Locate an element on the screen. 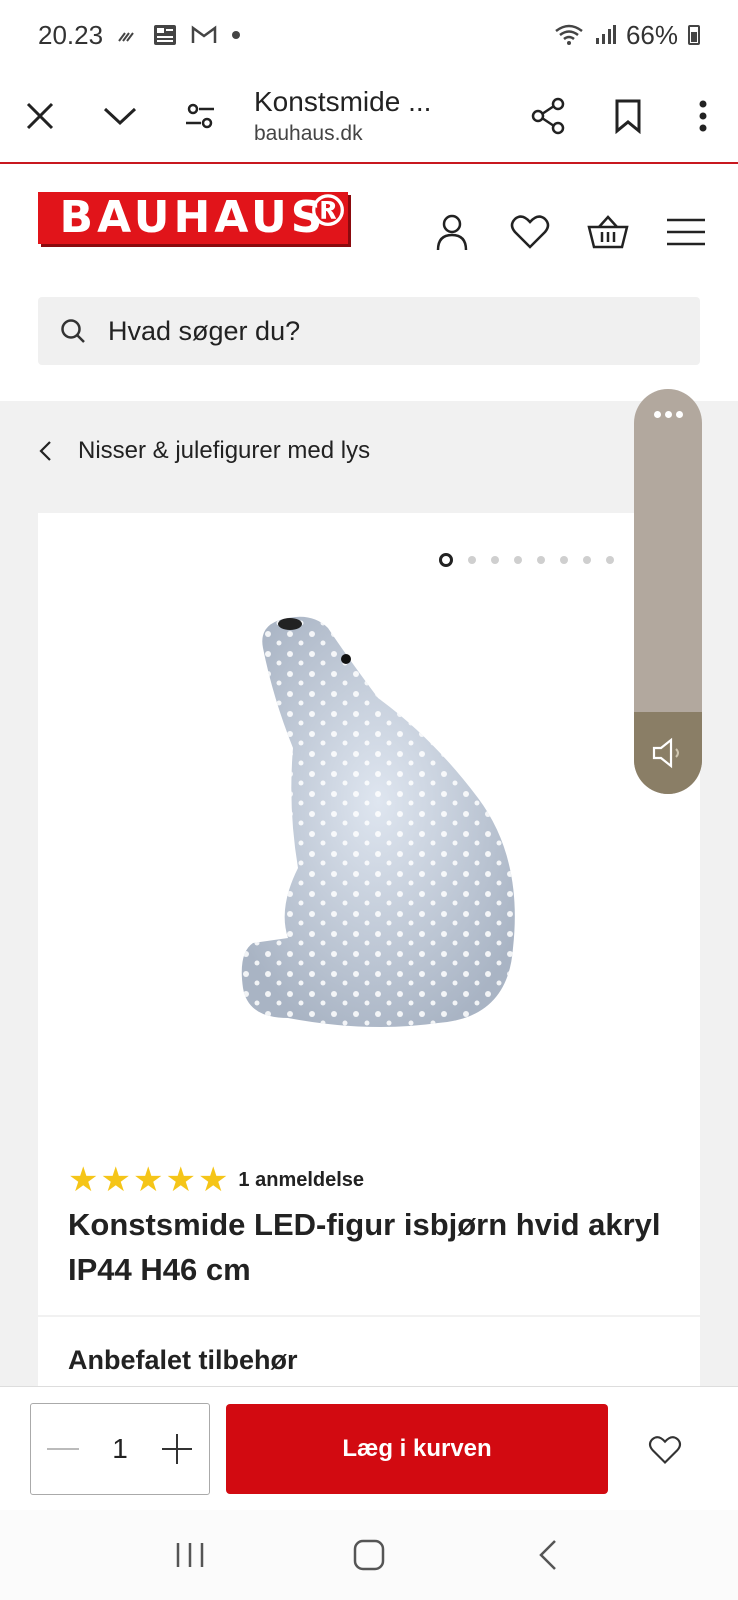 This screenshot has width=738, height=1600. system-navigation-bar is located at coordinates (369, 1555).